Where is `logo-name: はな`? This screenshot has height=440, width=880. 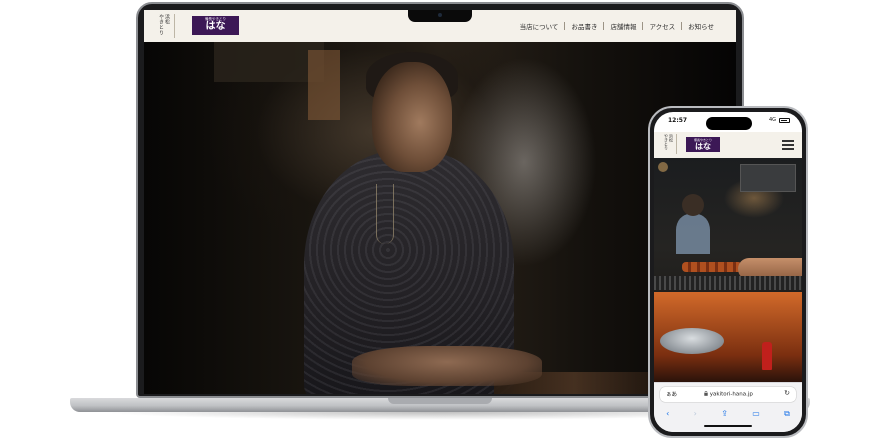 logo-name: はな is located at coordinates (215, 26).